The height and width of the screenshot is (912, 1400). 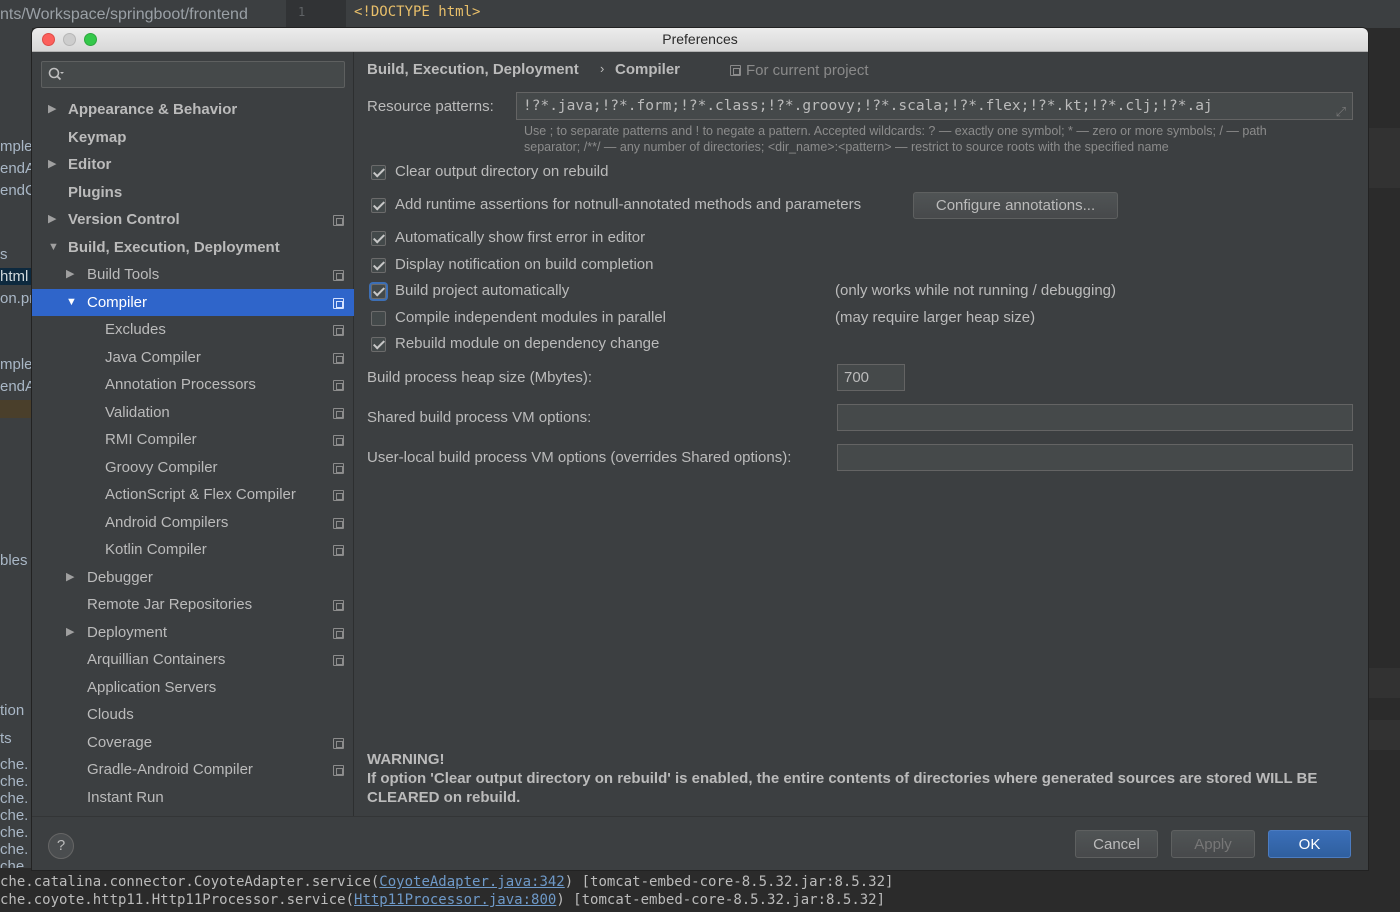 I want to click on heap-size-input: 700, so click(x=871, y=377).